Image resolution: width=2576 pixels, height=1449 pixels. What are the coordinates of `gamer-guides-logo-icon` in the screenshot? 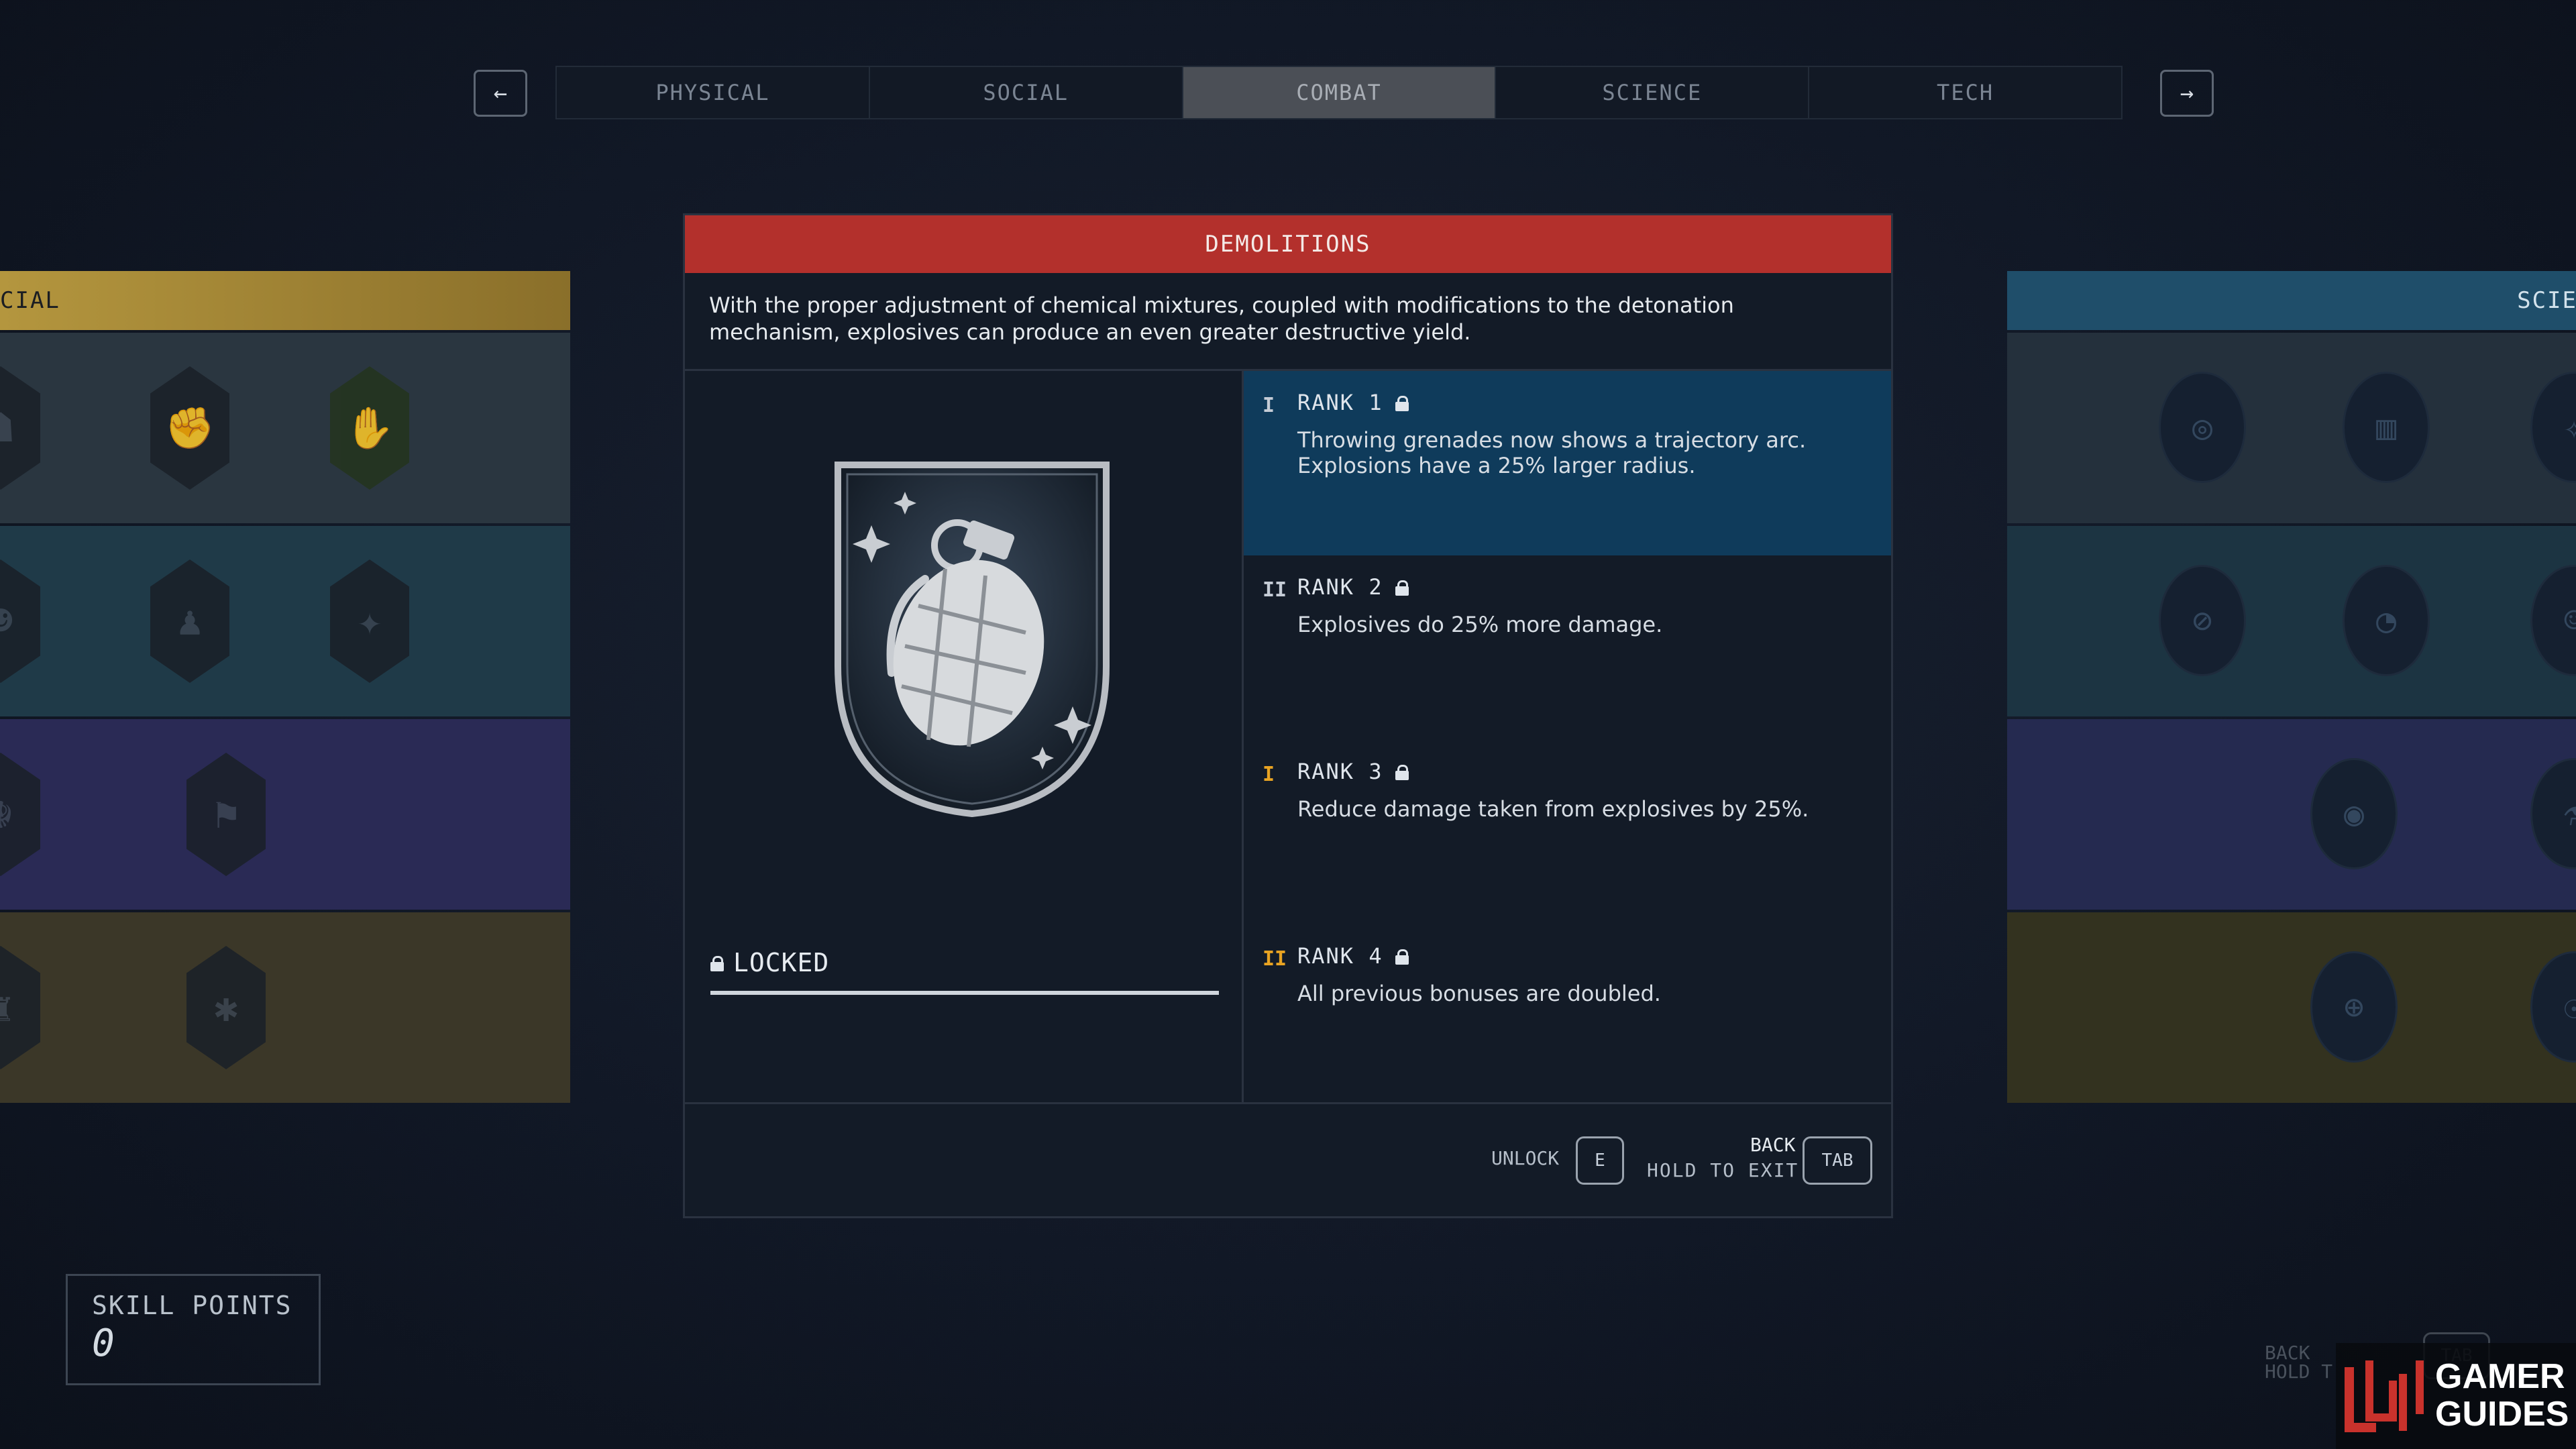 It's located at (2384, 1396).